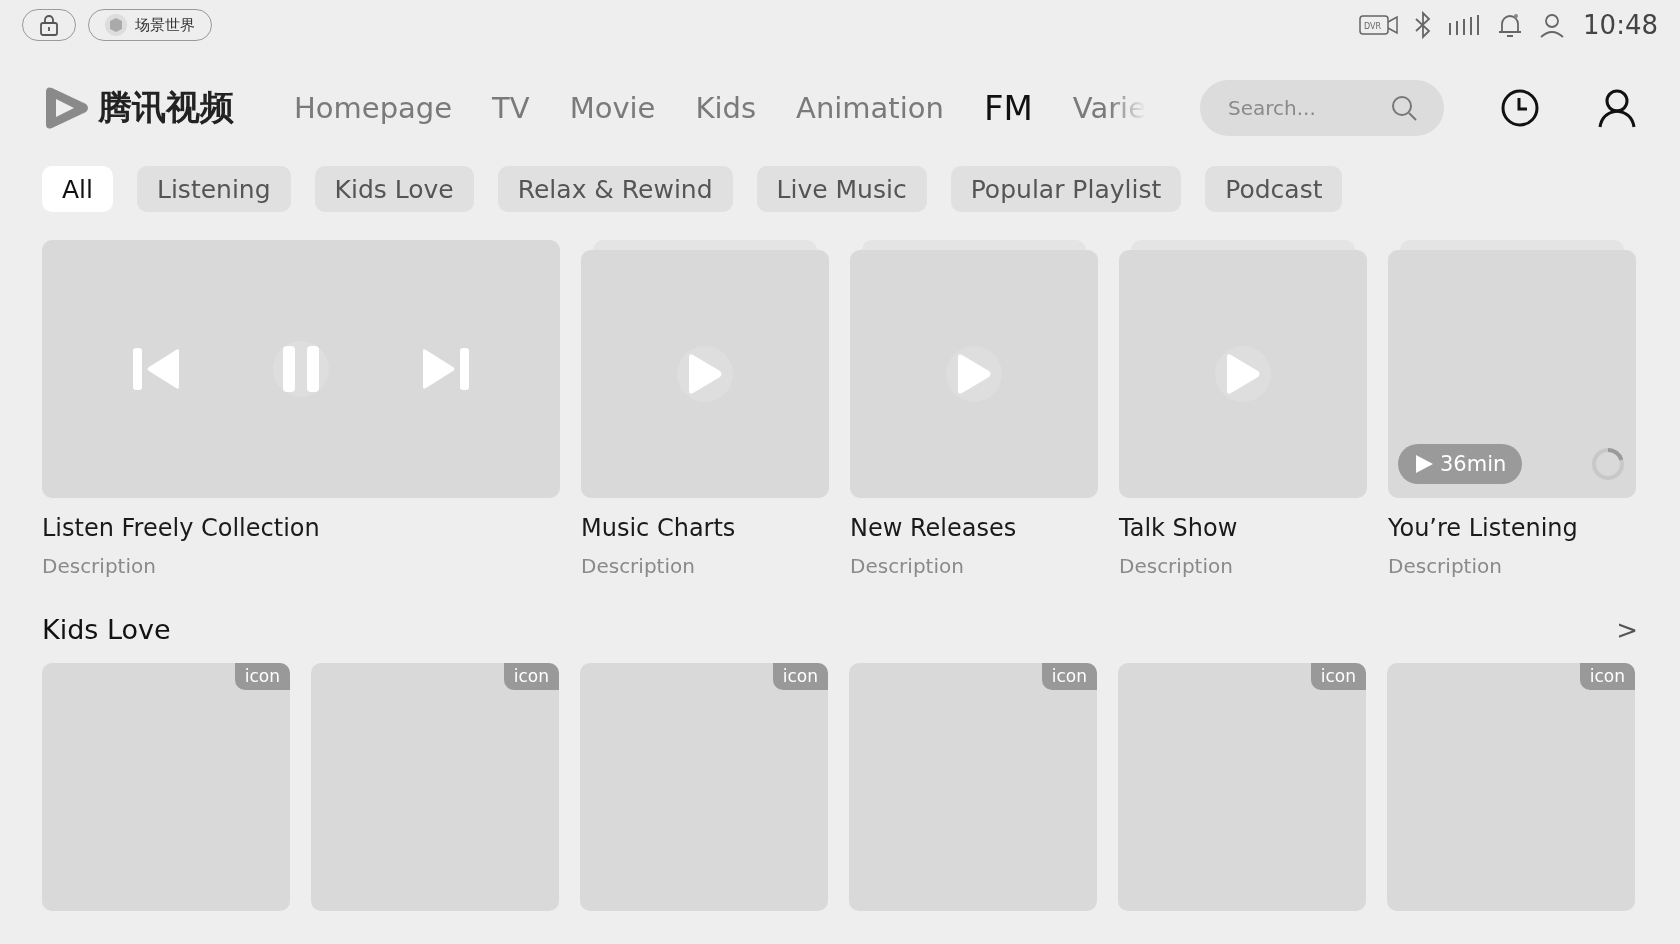  What do you see at coordinates (841, 189) in the screenshot?
I see `filter-chip: Live Music` at bounding box center [841, 189].